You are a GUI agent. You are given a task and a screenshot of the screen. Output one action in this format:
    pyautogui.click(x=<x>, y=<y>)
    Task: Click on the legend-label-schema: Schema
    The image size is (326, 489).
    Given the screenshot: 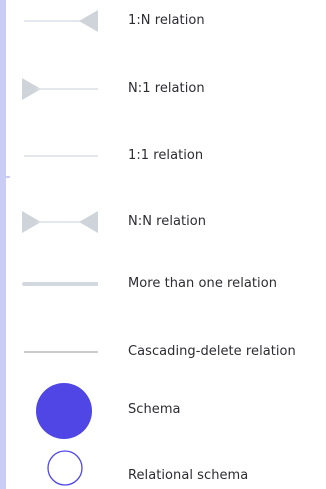 What is the action you would take?
    pyautogui.click(x=154, y=409)
    